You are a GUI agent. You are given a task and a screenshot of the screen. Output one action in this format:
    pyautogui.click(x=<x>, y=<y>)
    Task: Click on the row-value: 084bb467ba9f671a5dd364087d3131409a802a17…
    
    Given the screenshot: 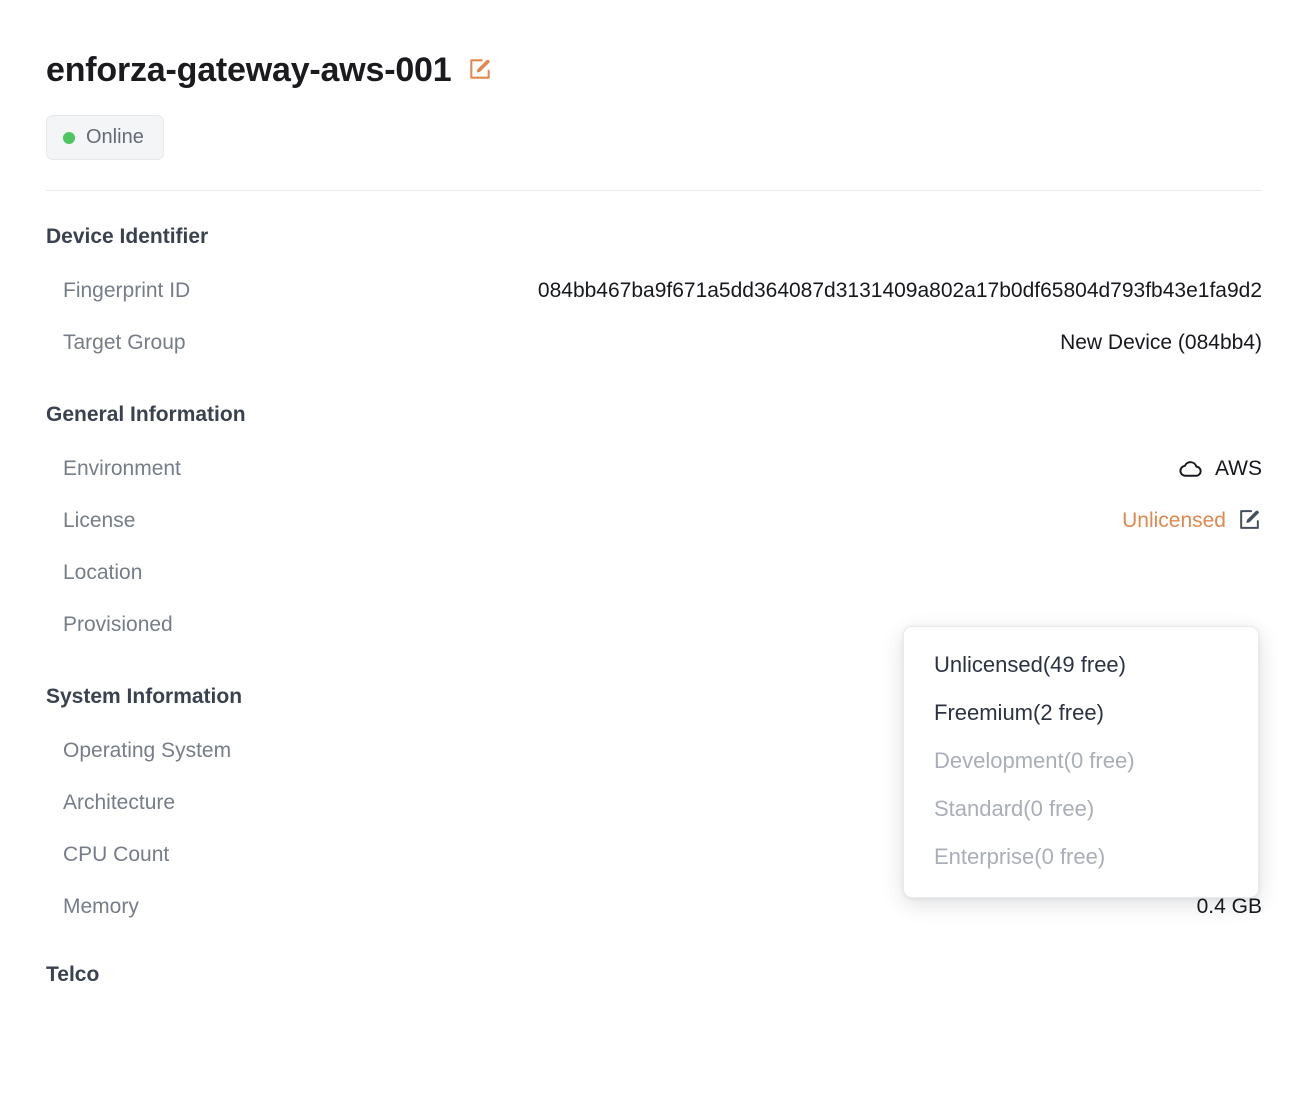 What is the action you would take?
    pyautogui.click(x=899, y=291)
    